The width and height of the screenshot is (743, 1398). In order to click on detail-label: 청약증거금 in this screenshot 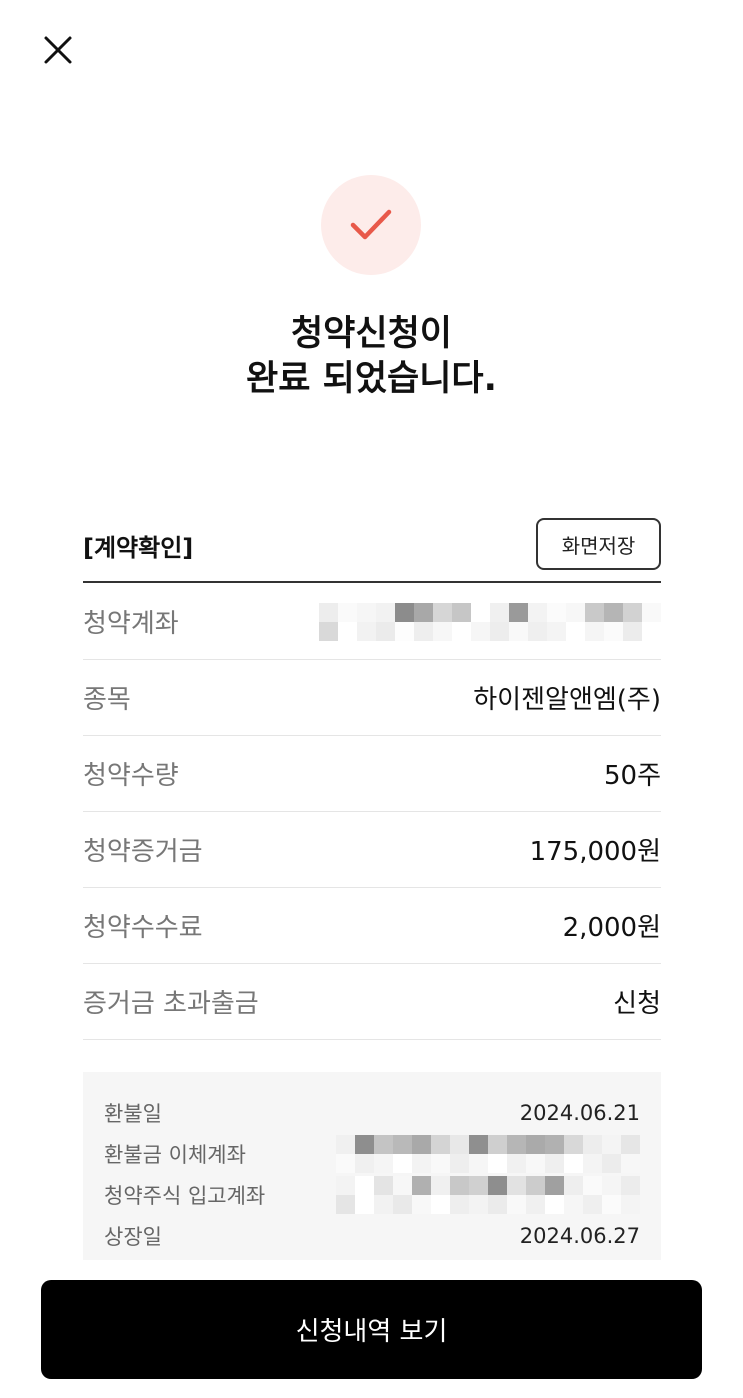, I will do `click(143, 852)`.